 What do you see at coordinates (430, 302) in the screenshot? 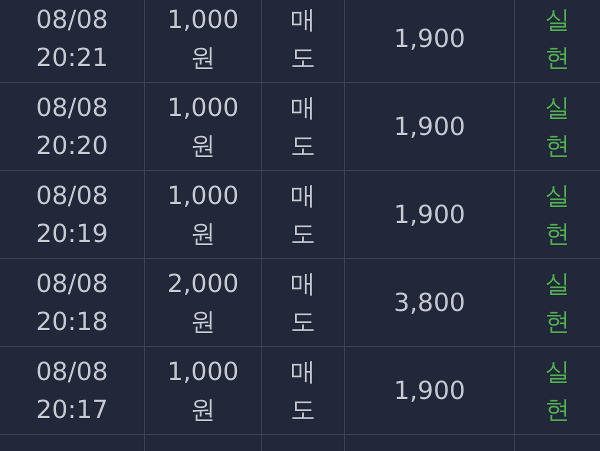
I see `price-text: 3,800` at bounding box center [430, 302].